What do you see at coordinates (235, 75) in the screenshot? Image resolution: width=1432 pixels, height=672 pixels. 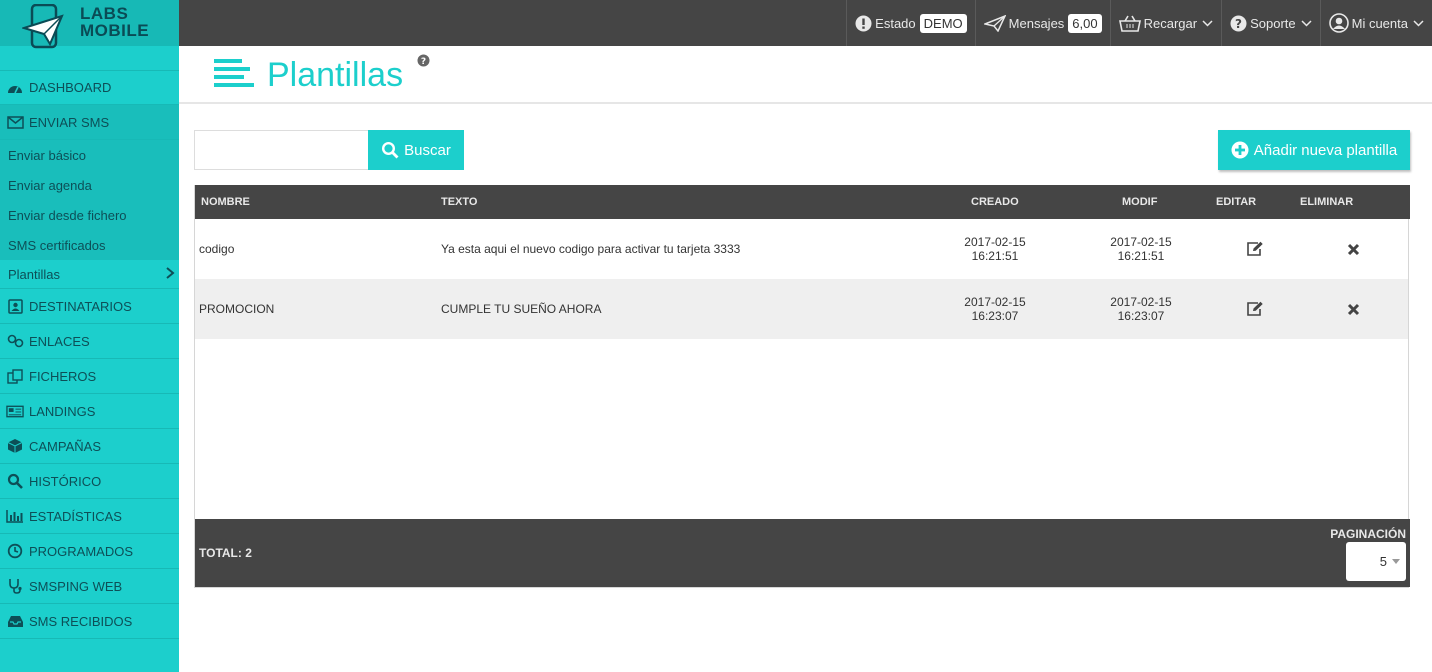 I see `align-left-icon` at bounding box center [235, 75].